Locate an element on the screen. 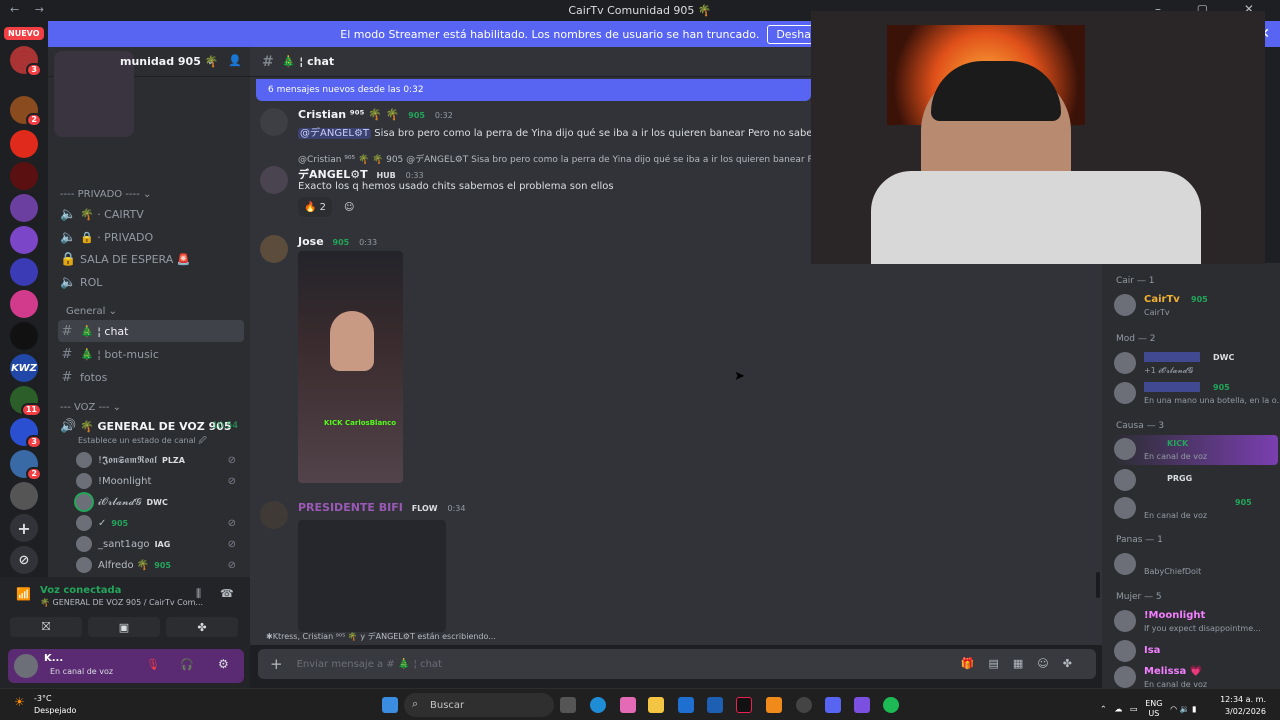  voice-user: 𝓲𝓞𝓻𝓵𝓪𝓷𝓭𝓖 DWC is located at coordinates (159, 502).